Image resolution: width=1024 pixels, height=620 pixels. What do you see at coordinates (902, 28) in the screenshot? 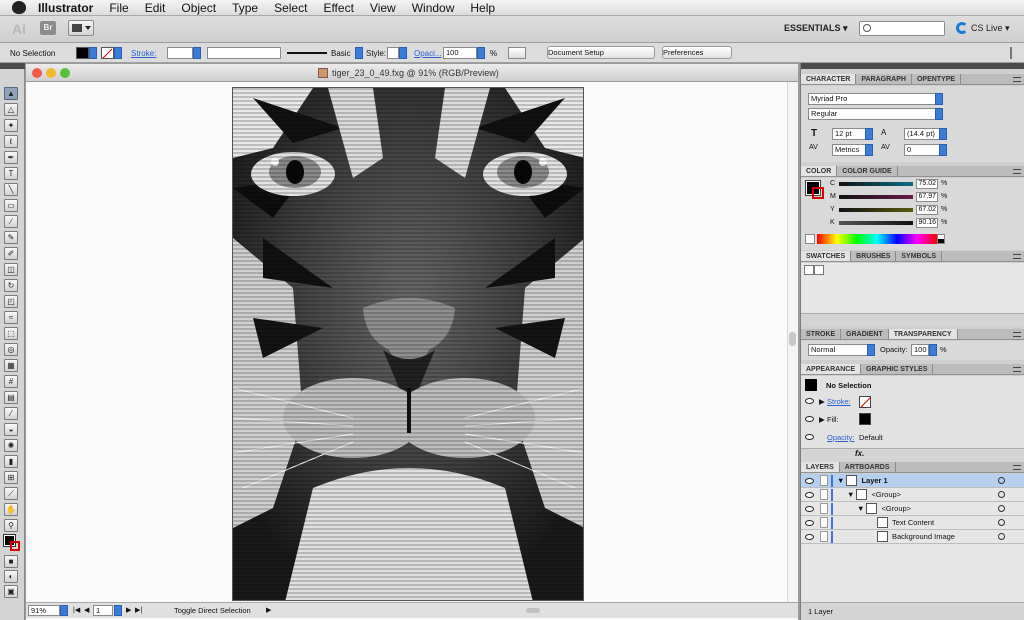
I see `search-input` at bounding box center [902, 28].